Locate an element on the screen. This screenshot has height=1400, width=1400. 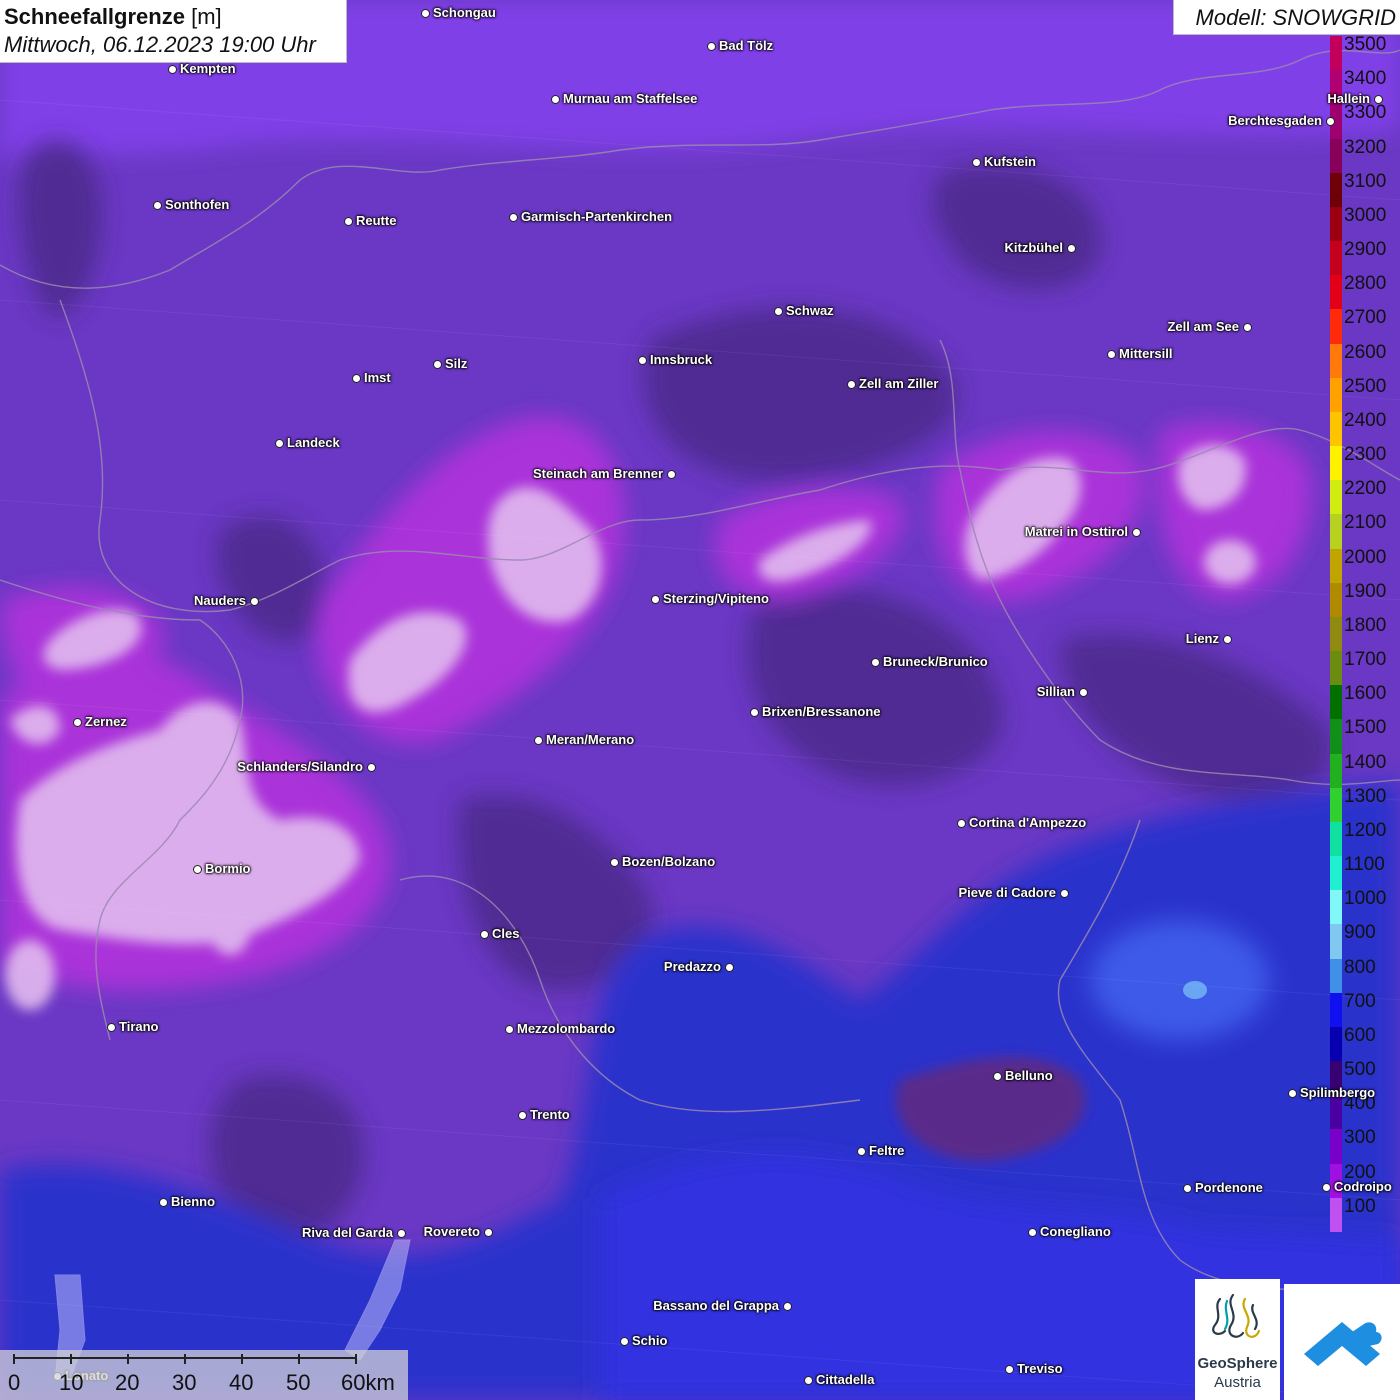
city-label: Brixen/Bressanone is located at coordinates (821, 711).